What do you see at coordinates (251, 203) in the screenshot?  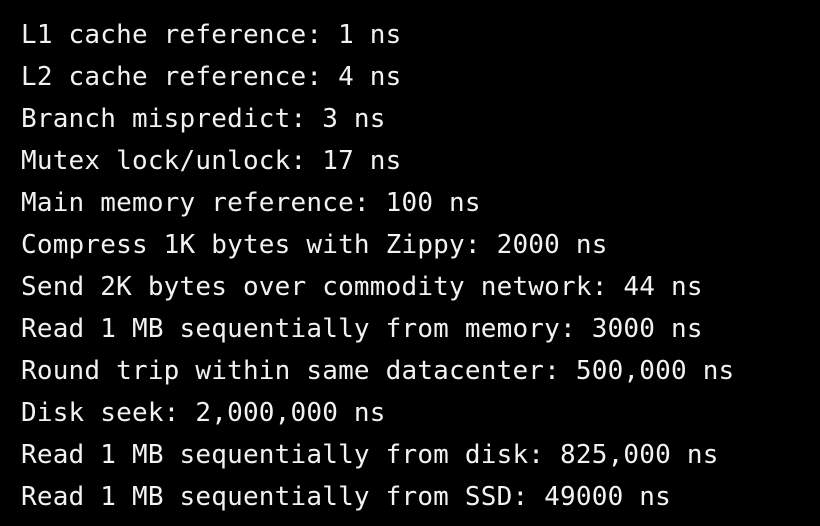 I see `output-line: Main memory reference: 100 ns` at bounding box center [251, 203].